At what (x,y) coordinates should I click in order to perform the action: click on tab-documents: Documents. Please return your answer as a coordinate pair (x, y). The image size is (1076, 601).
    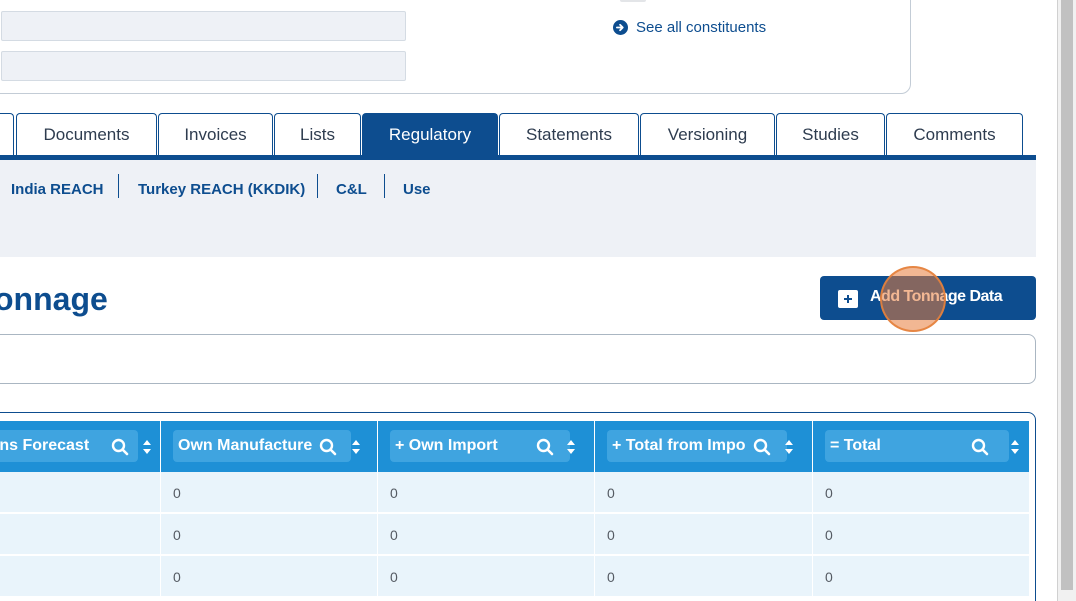
    Looking at the image, I should click on (86, 134).